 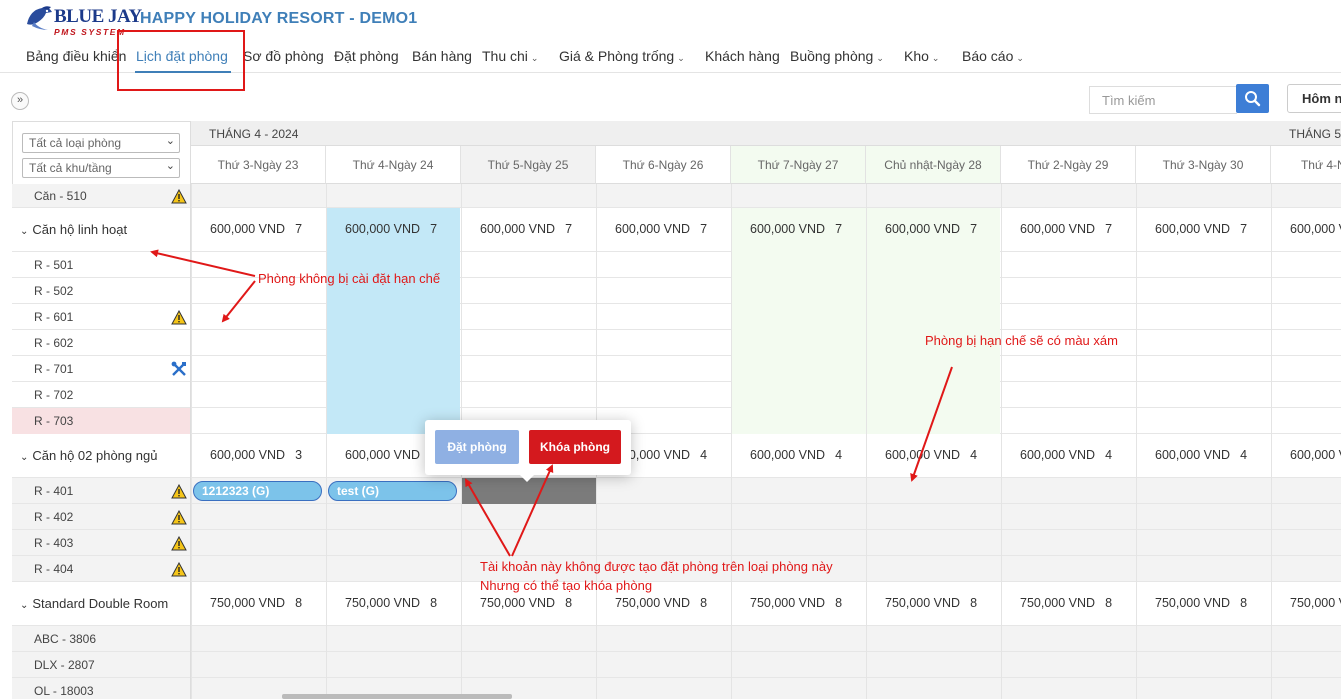 I want to click on area-filter-value: Tất cả khu/tầng, so click(x=70, y=168).